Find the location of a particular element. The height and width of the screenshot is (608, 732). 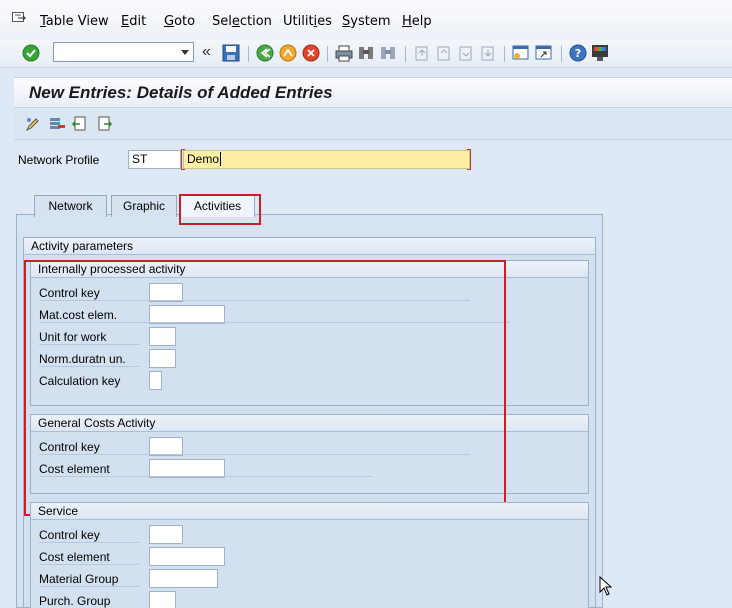

create-session-icon is located at coordinates (521, 53).